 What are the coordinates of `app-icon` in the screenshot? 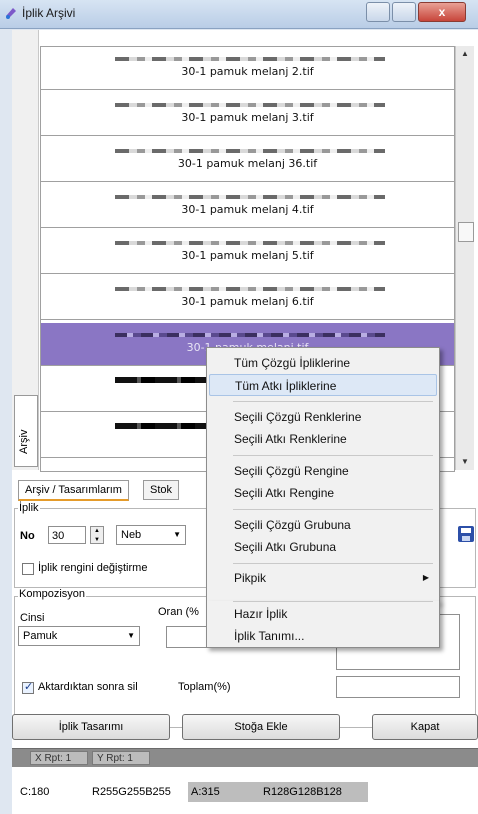 It's located at (11, 13).